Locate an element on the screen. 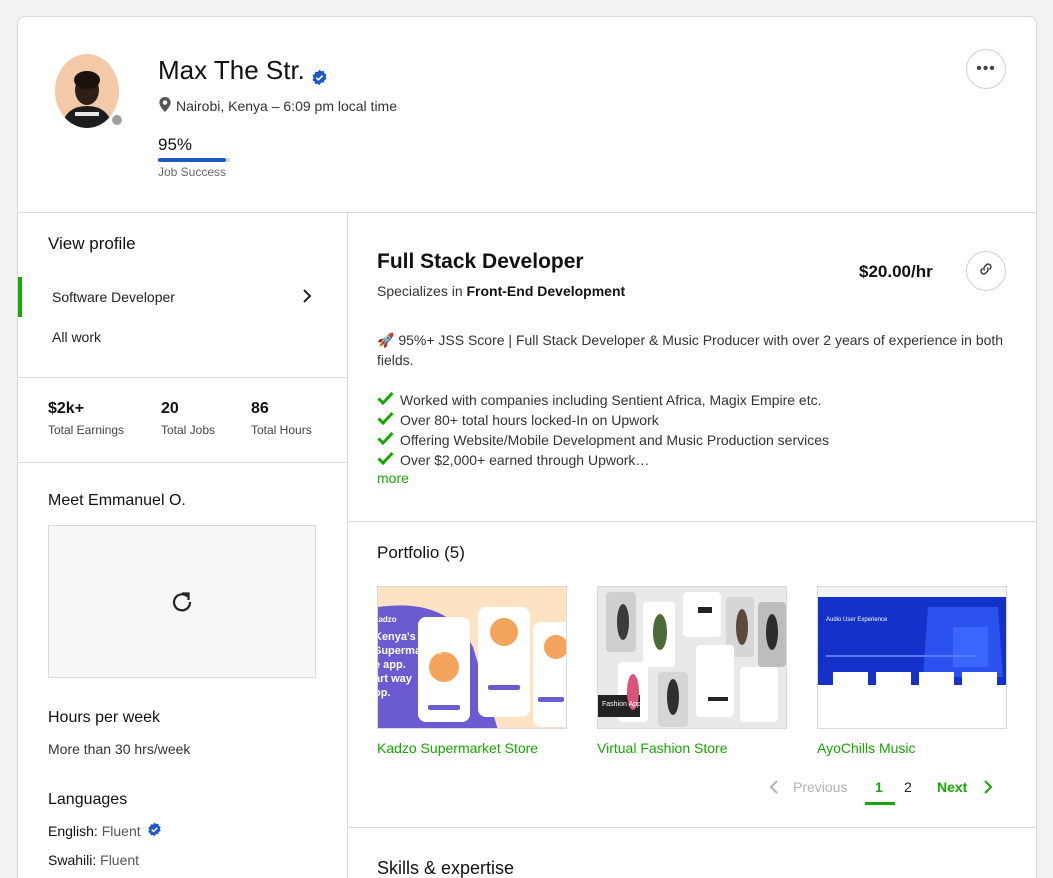 The height and width of the screenshot is (878, 1053). job-success-bar-fill is located at coordinates (192, 160).